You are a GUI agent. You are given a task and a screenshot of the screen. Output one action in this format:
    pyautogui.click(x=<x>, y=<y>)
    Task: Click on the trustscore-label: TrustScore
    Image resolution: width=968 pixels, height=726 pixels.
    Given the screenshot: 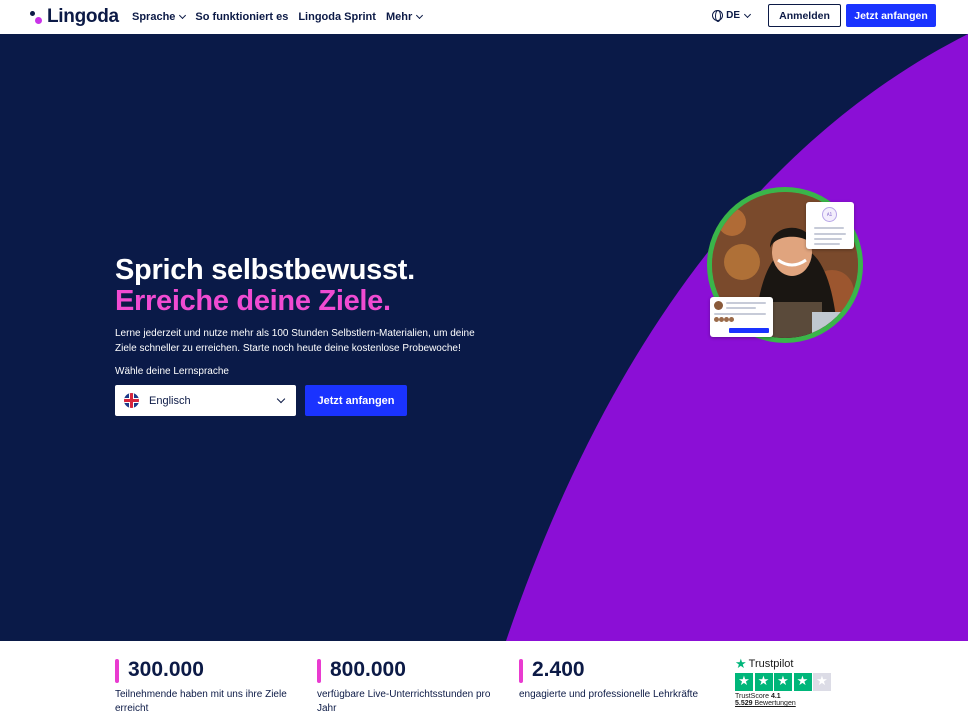 What is the action you would take?
    pyautogui.click(x=752, y=696)
    